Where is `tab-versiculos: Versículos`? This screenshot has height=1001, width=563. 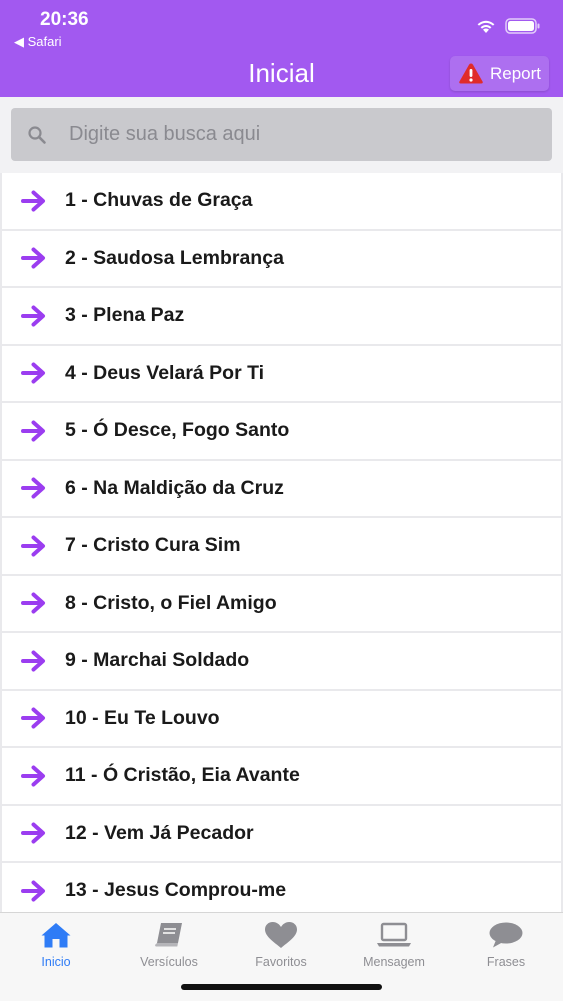 tab-versiculos: Versículos is located at coordinates (169, 944).